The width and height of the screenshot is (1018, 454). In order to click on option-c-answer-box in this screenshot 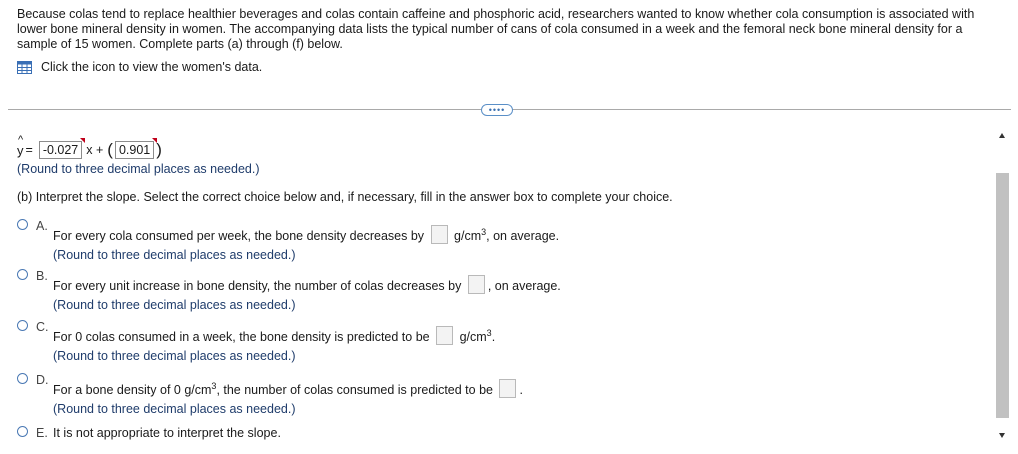, I will do `click(445, 336)`.